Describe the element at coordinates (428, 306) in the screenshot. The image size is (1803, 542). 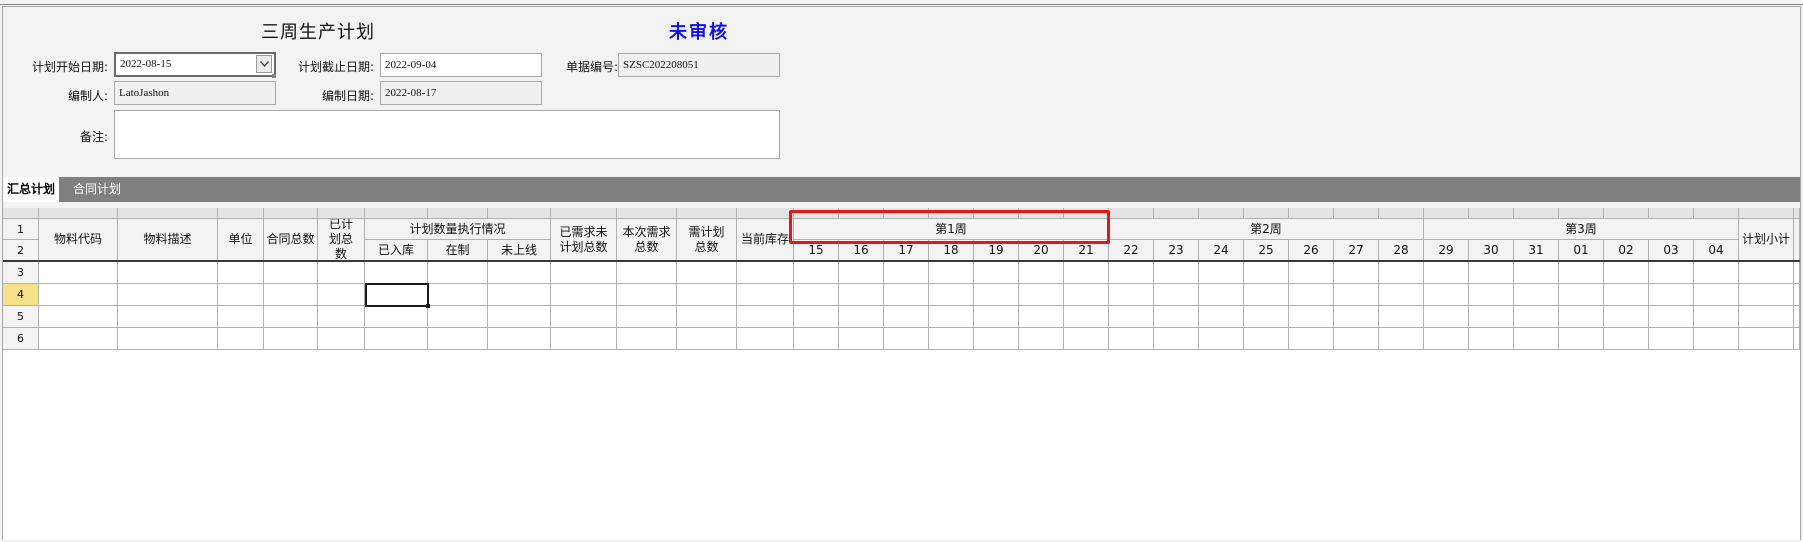
I see `fill-handle` at that location.